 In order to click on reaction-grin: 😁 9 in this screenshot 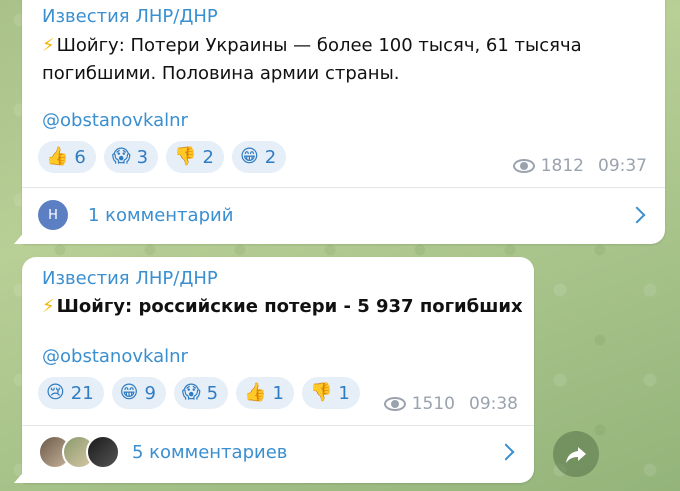, I will do `click(138, 393)`.